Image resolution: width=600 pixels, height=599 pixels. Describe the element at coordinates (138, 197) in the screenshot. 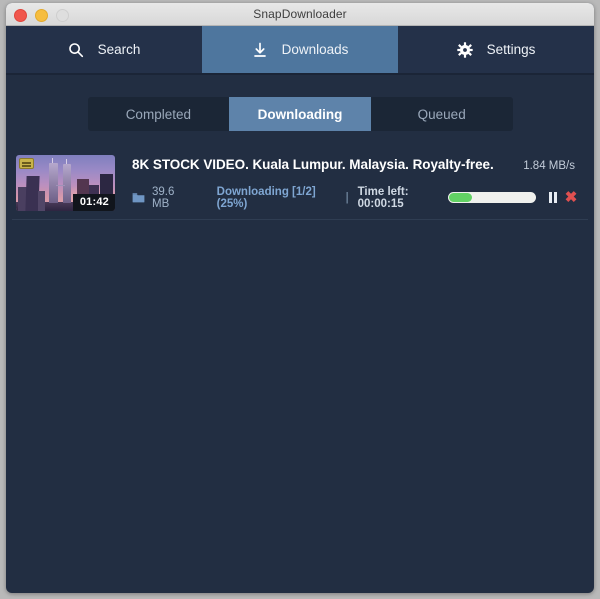

I see `folder-icon` at that location.